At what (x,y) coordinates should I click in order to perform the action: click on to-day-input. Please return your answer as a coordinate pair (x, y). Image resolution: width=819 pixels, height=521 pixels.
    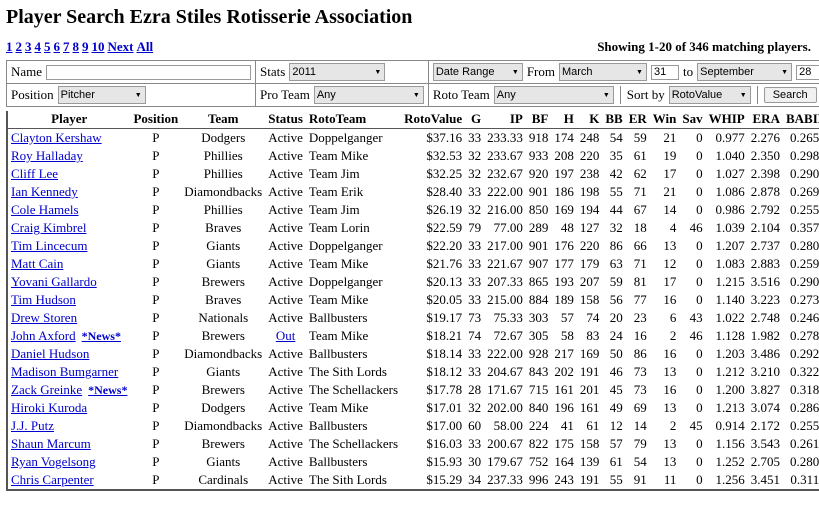
    Looking at the image, I should click on (807, 72).